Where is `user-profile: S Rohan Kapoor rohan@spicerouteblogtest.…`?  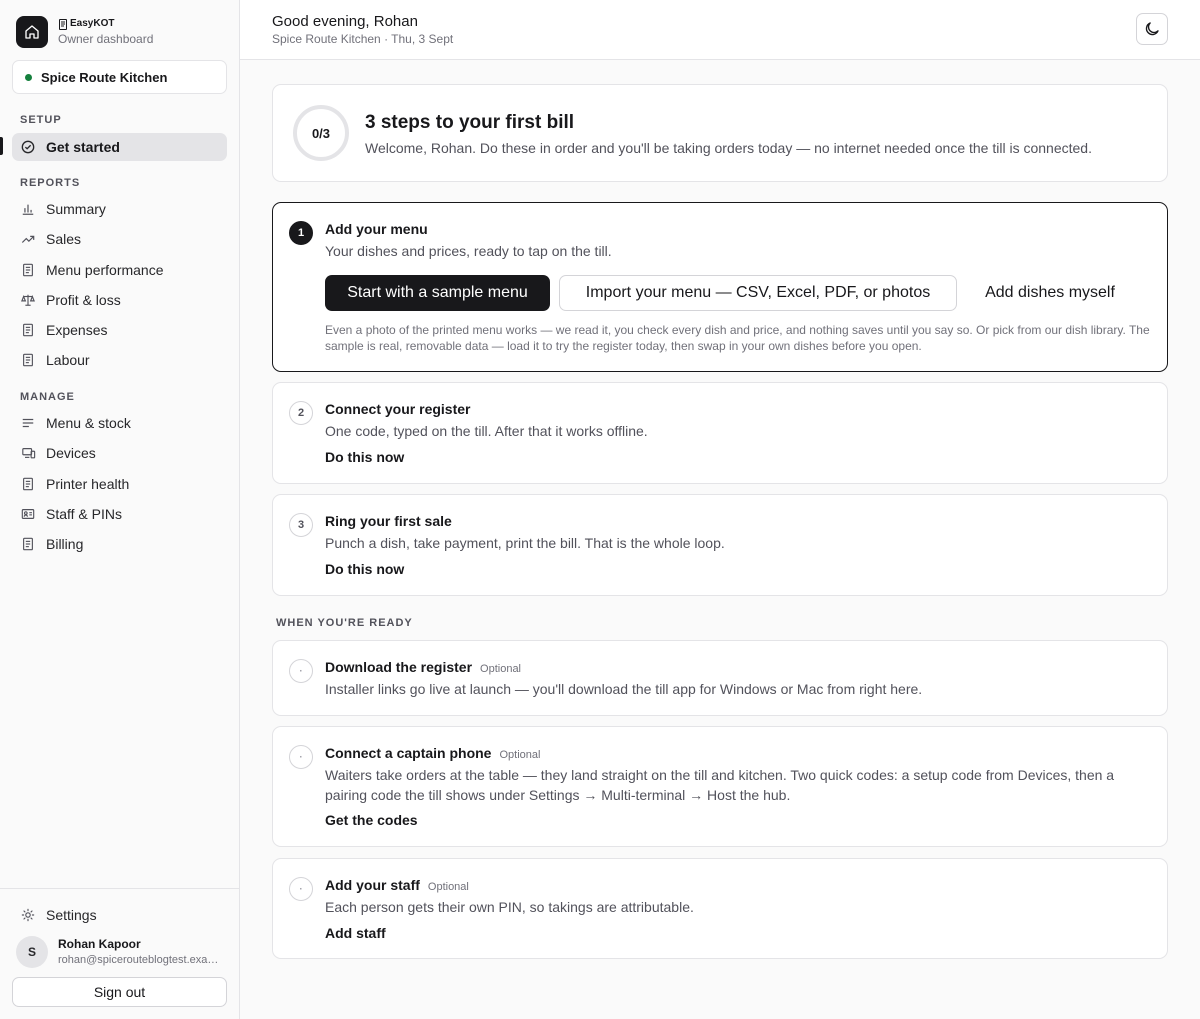
user-profile: S Rohan Kapoor rohan@spicerouteblogtest.… is located at coordinates (119, 952).